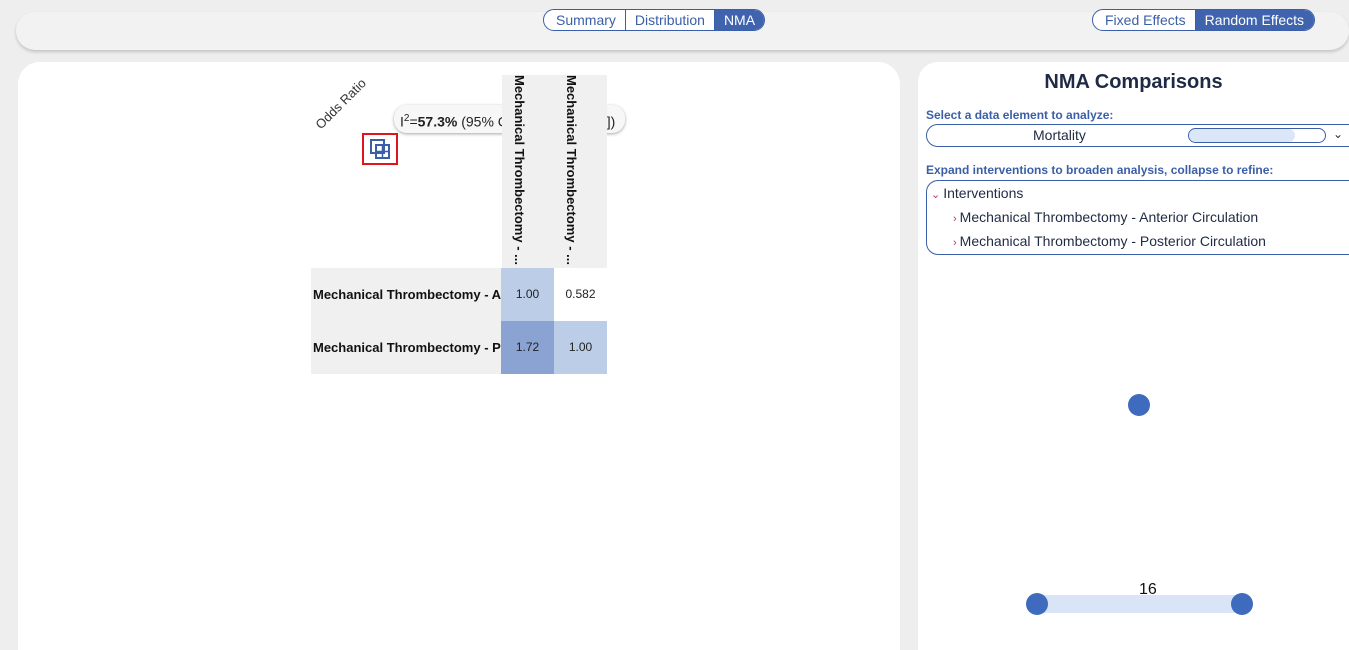 This screenshot has height=650, width=1349. I want to click on effects-toggle: Fixed Effects Random Effects, so click(1204, 20).